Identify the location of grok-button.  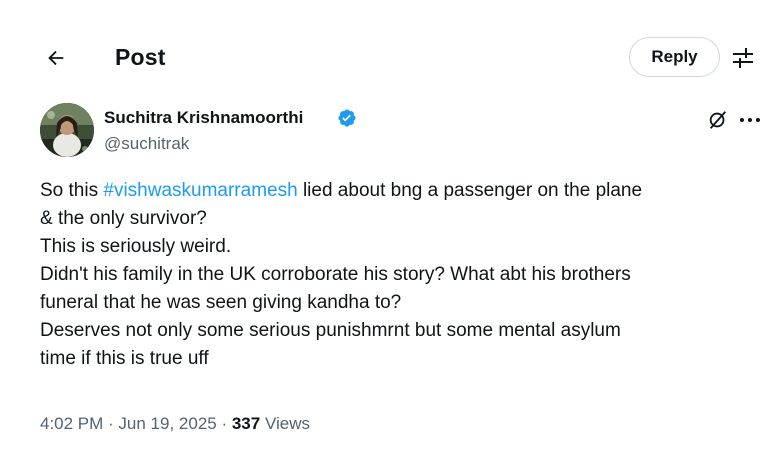
(718, 120).